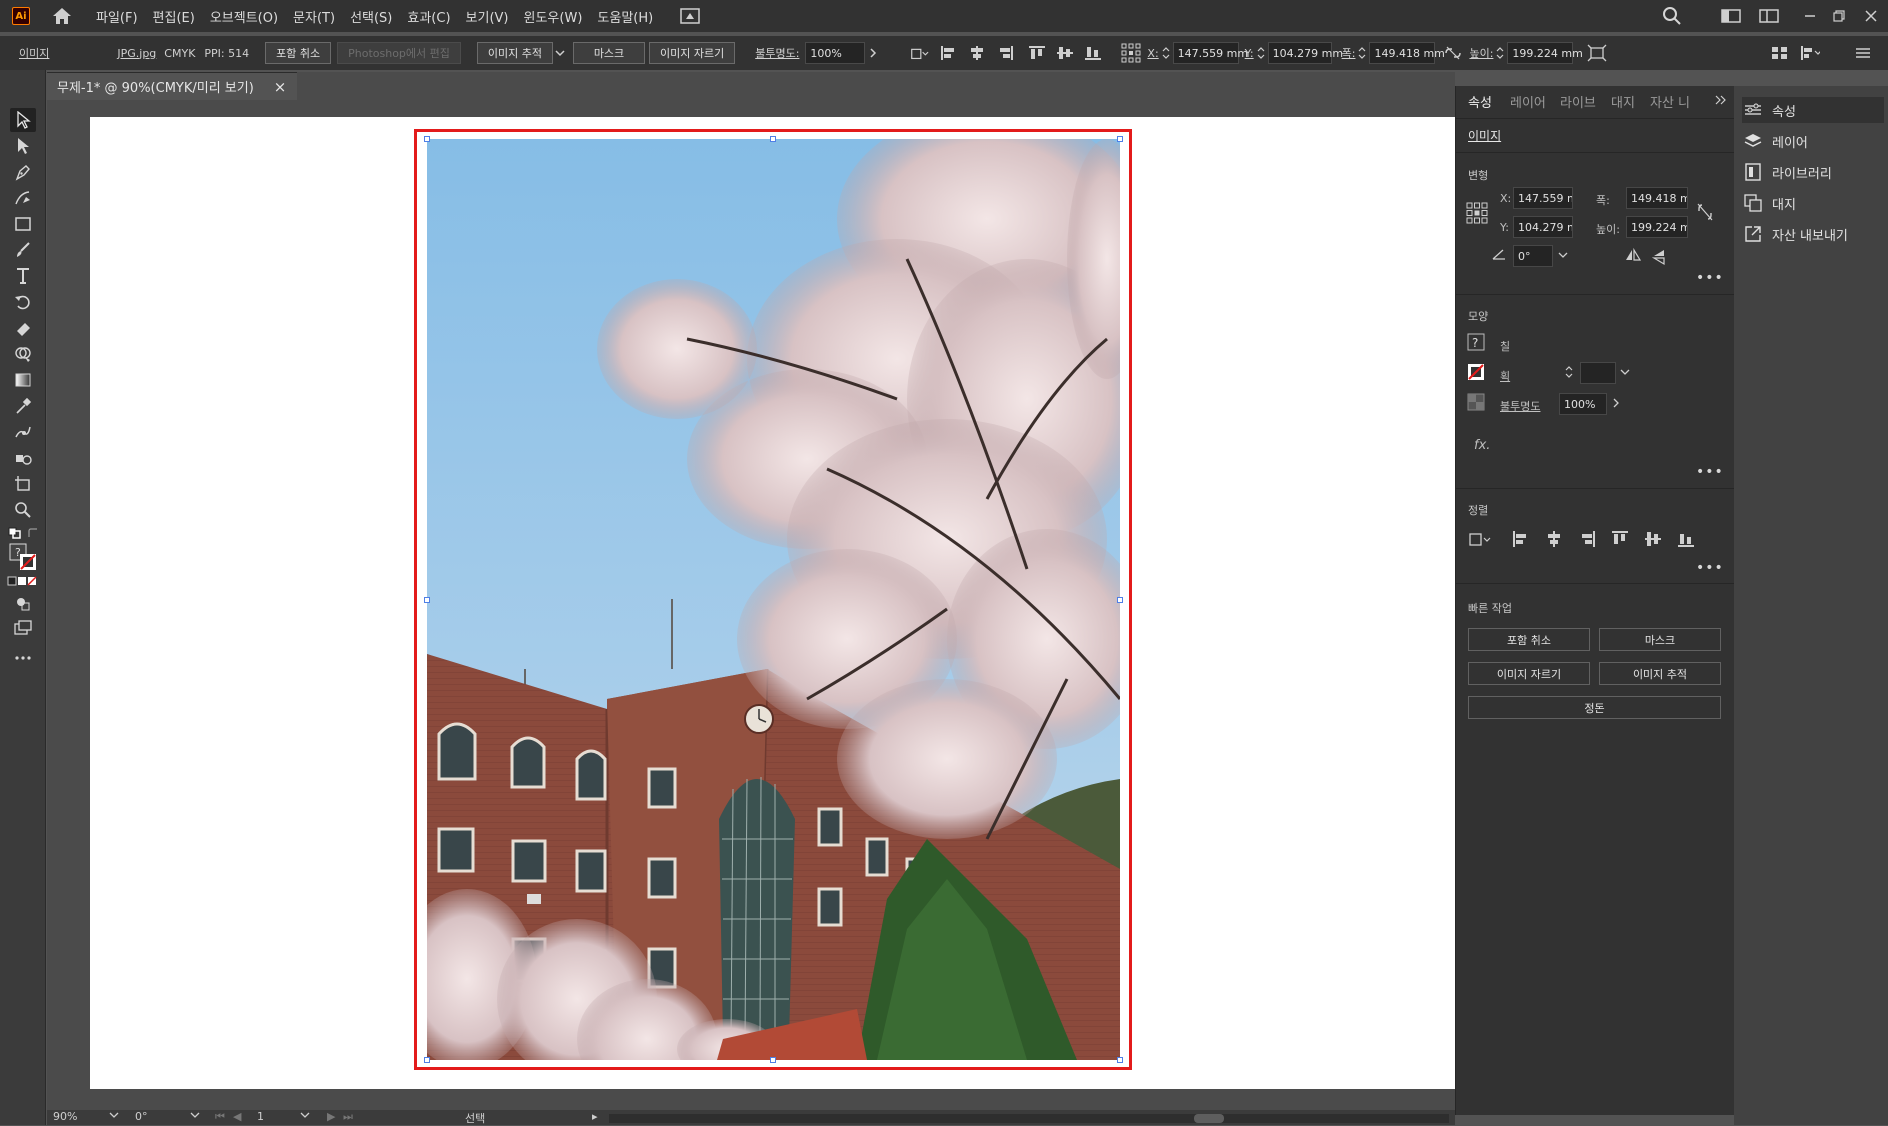  What do you see at coordinates (427, 1060) in the screenshot?
I see `resize-handle-bottom-left` at bounding box center [427, 1060].